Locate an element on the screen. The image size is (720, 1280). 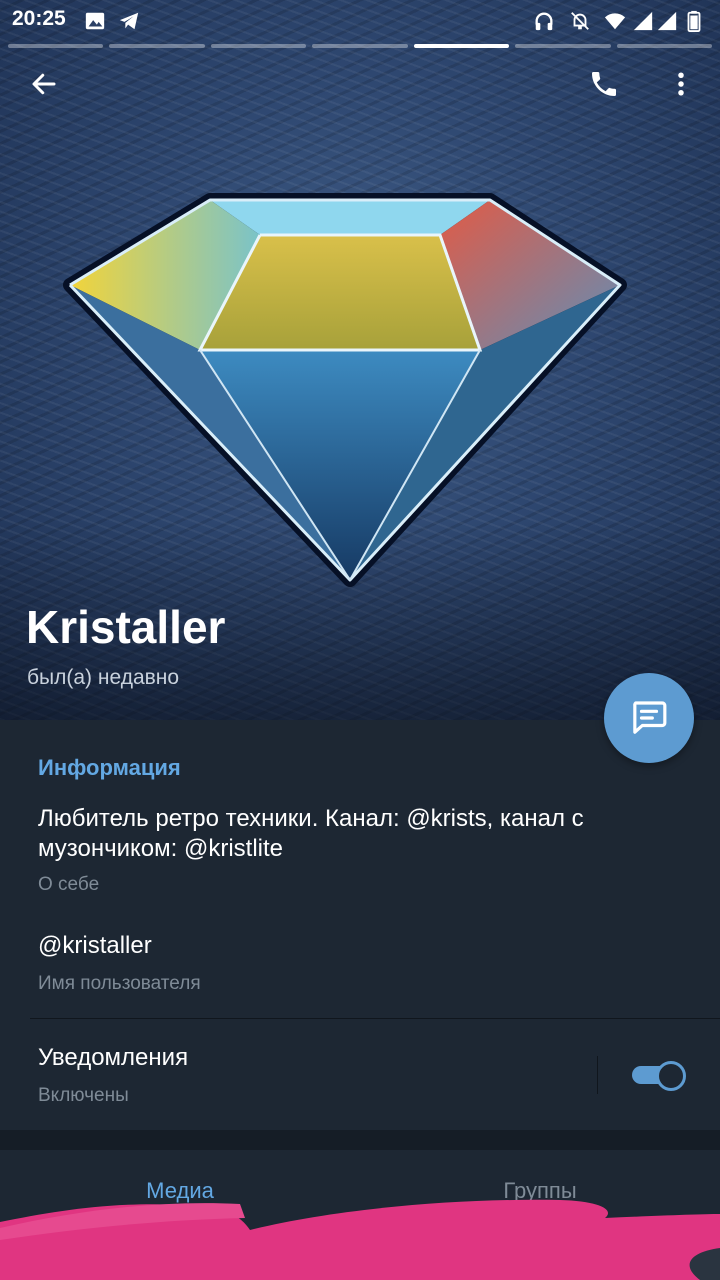
notifications-status: Включены is located at coordinates (83, 1095).